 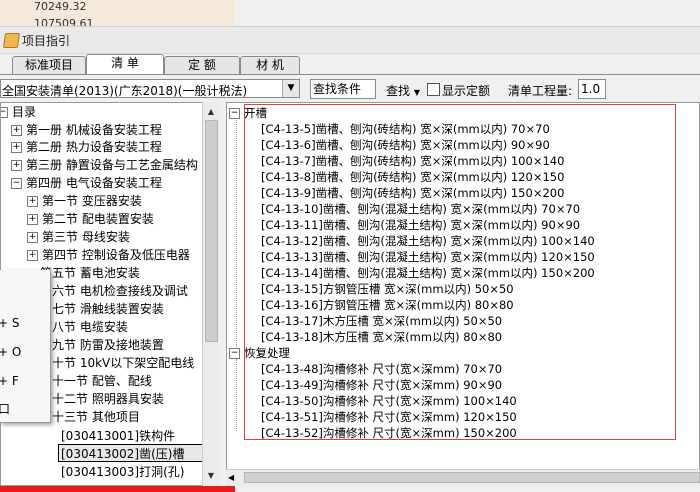 I want to click on tree-item: 第十节 10kV以下架空配电线, so click(x=117, y=363).